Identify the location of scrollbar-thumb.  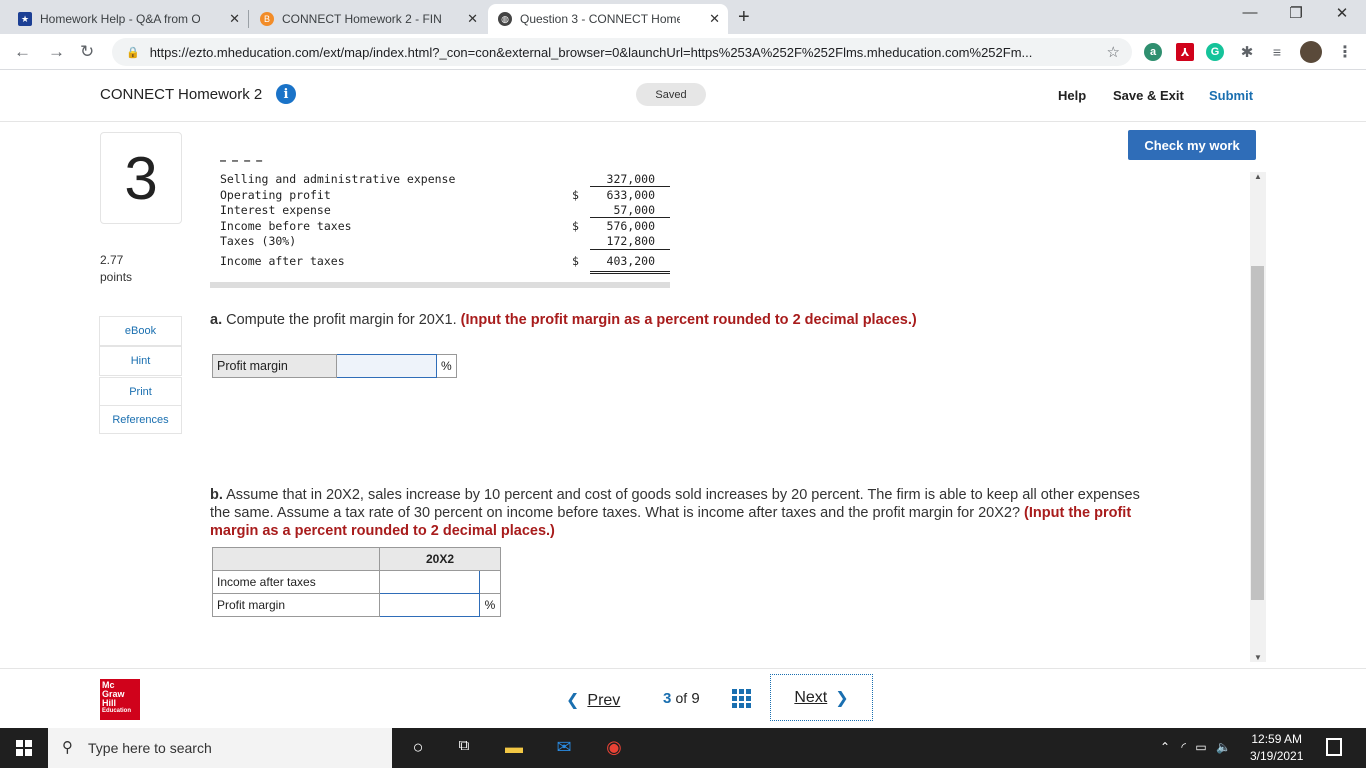
(1257, 433).